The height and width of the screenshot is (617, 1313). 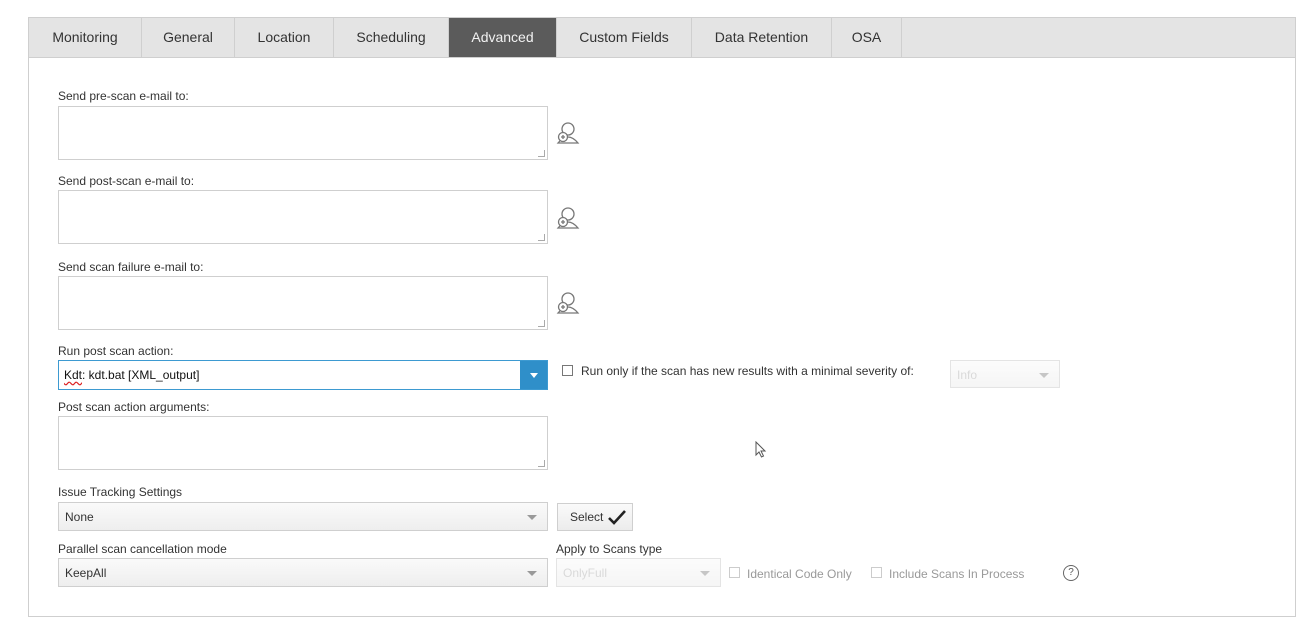 I want to click on pre-scan-email-label: Send pre-scan e-mail to:, so click(x=123, y=96).